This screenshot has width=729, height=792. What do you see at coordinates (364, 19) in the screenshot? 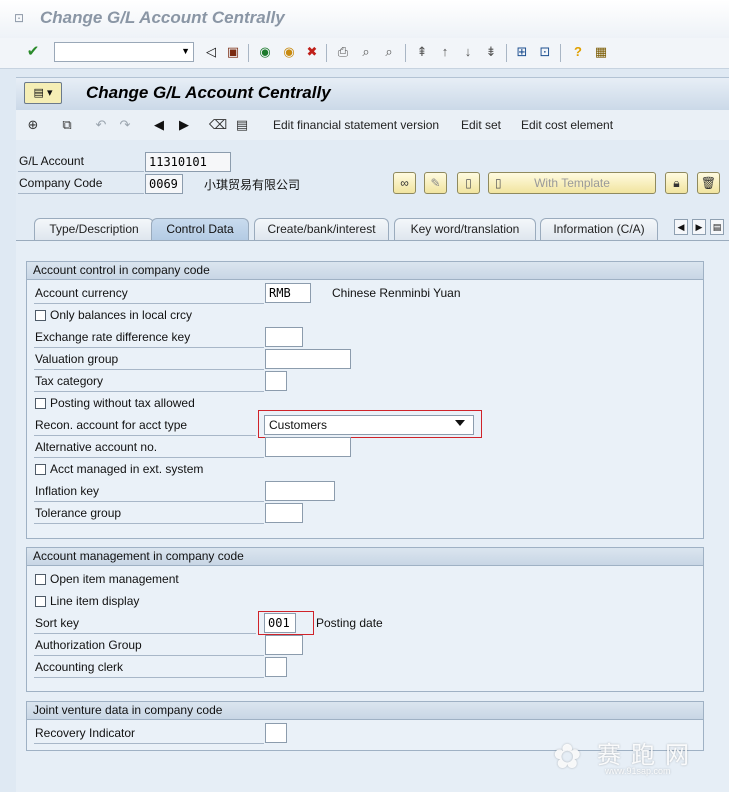
I see `title-bar: ⊡ Change G/L Account Centrally` at bounding box center [364, 19].